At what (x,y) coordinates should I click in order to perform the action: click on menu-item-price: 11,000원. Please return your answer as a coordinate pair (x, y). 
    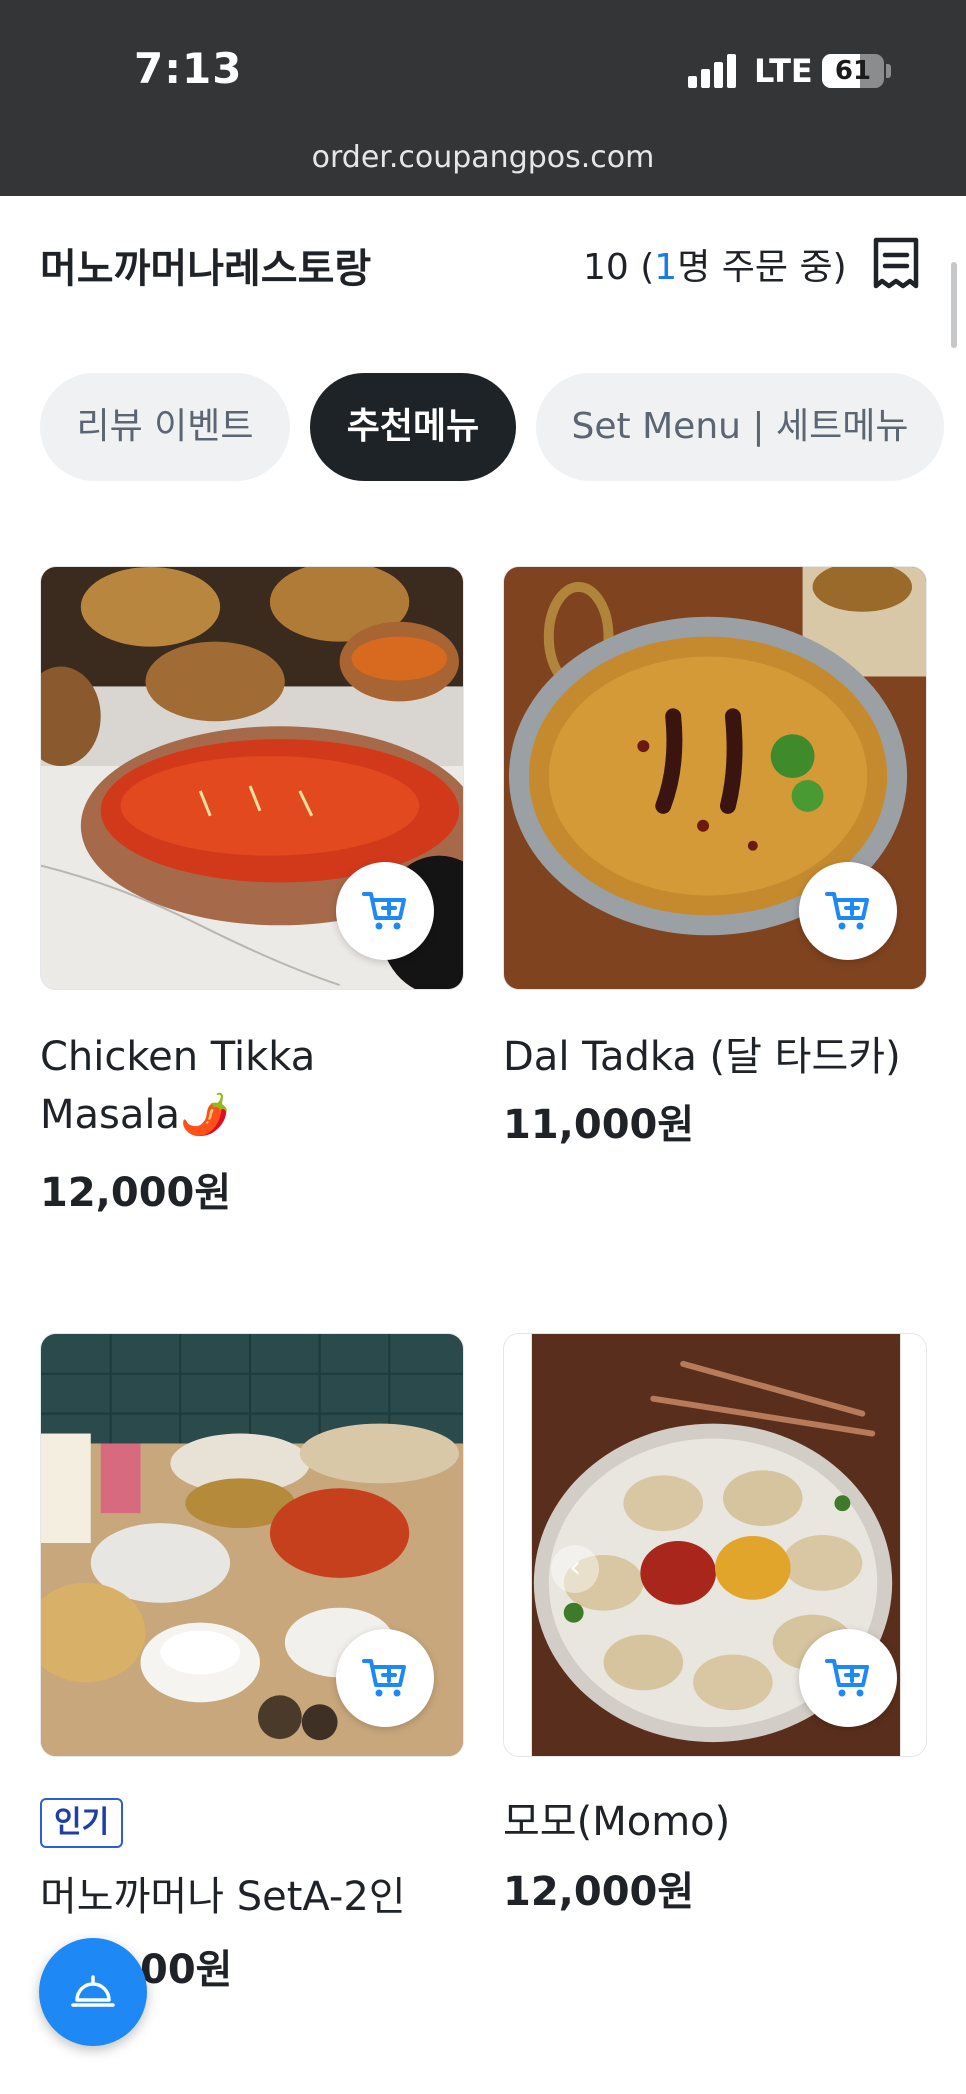
    Looking at the image, I should click on (599, 1125).